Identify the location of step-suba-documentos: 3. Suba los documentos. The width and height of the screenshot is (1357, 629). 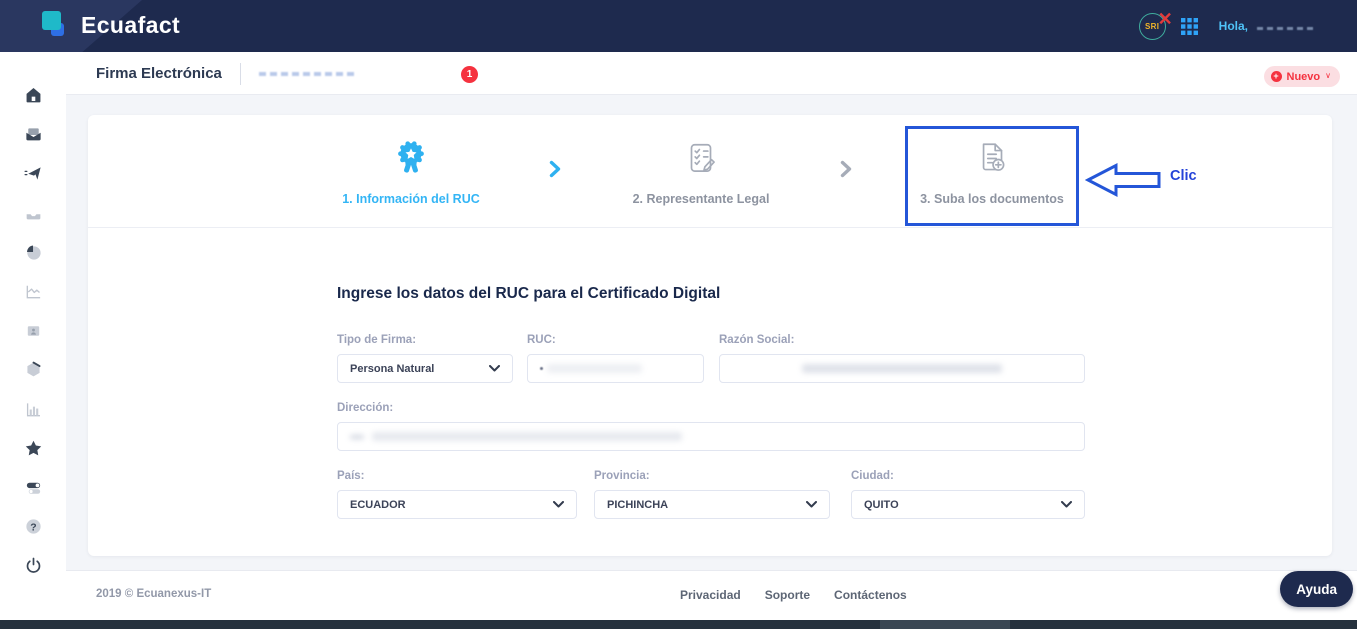
(992, 169).